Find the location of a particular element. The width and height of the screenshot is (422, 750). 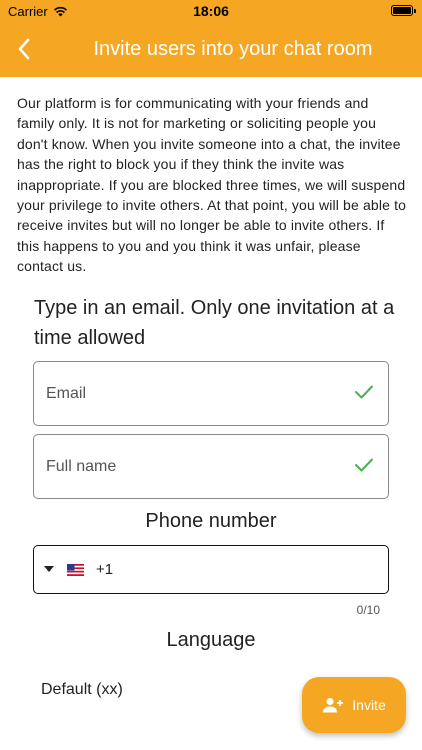

country-dropdown-icon is located at coordinates (49, 569).